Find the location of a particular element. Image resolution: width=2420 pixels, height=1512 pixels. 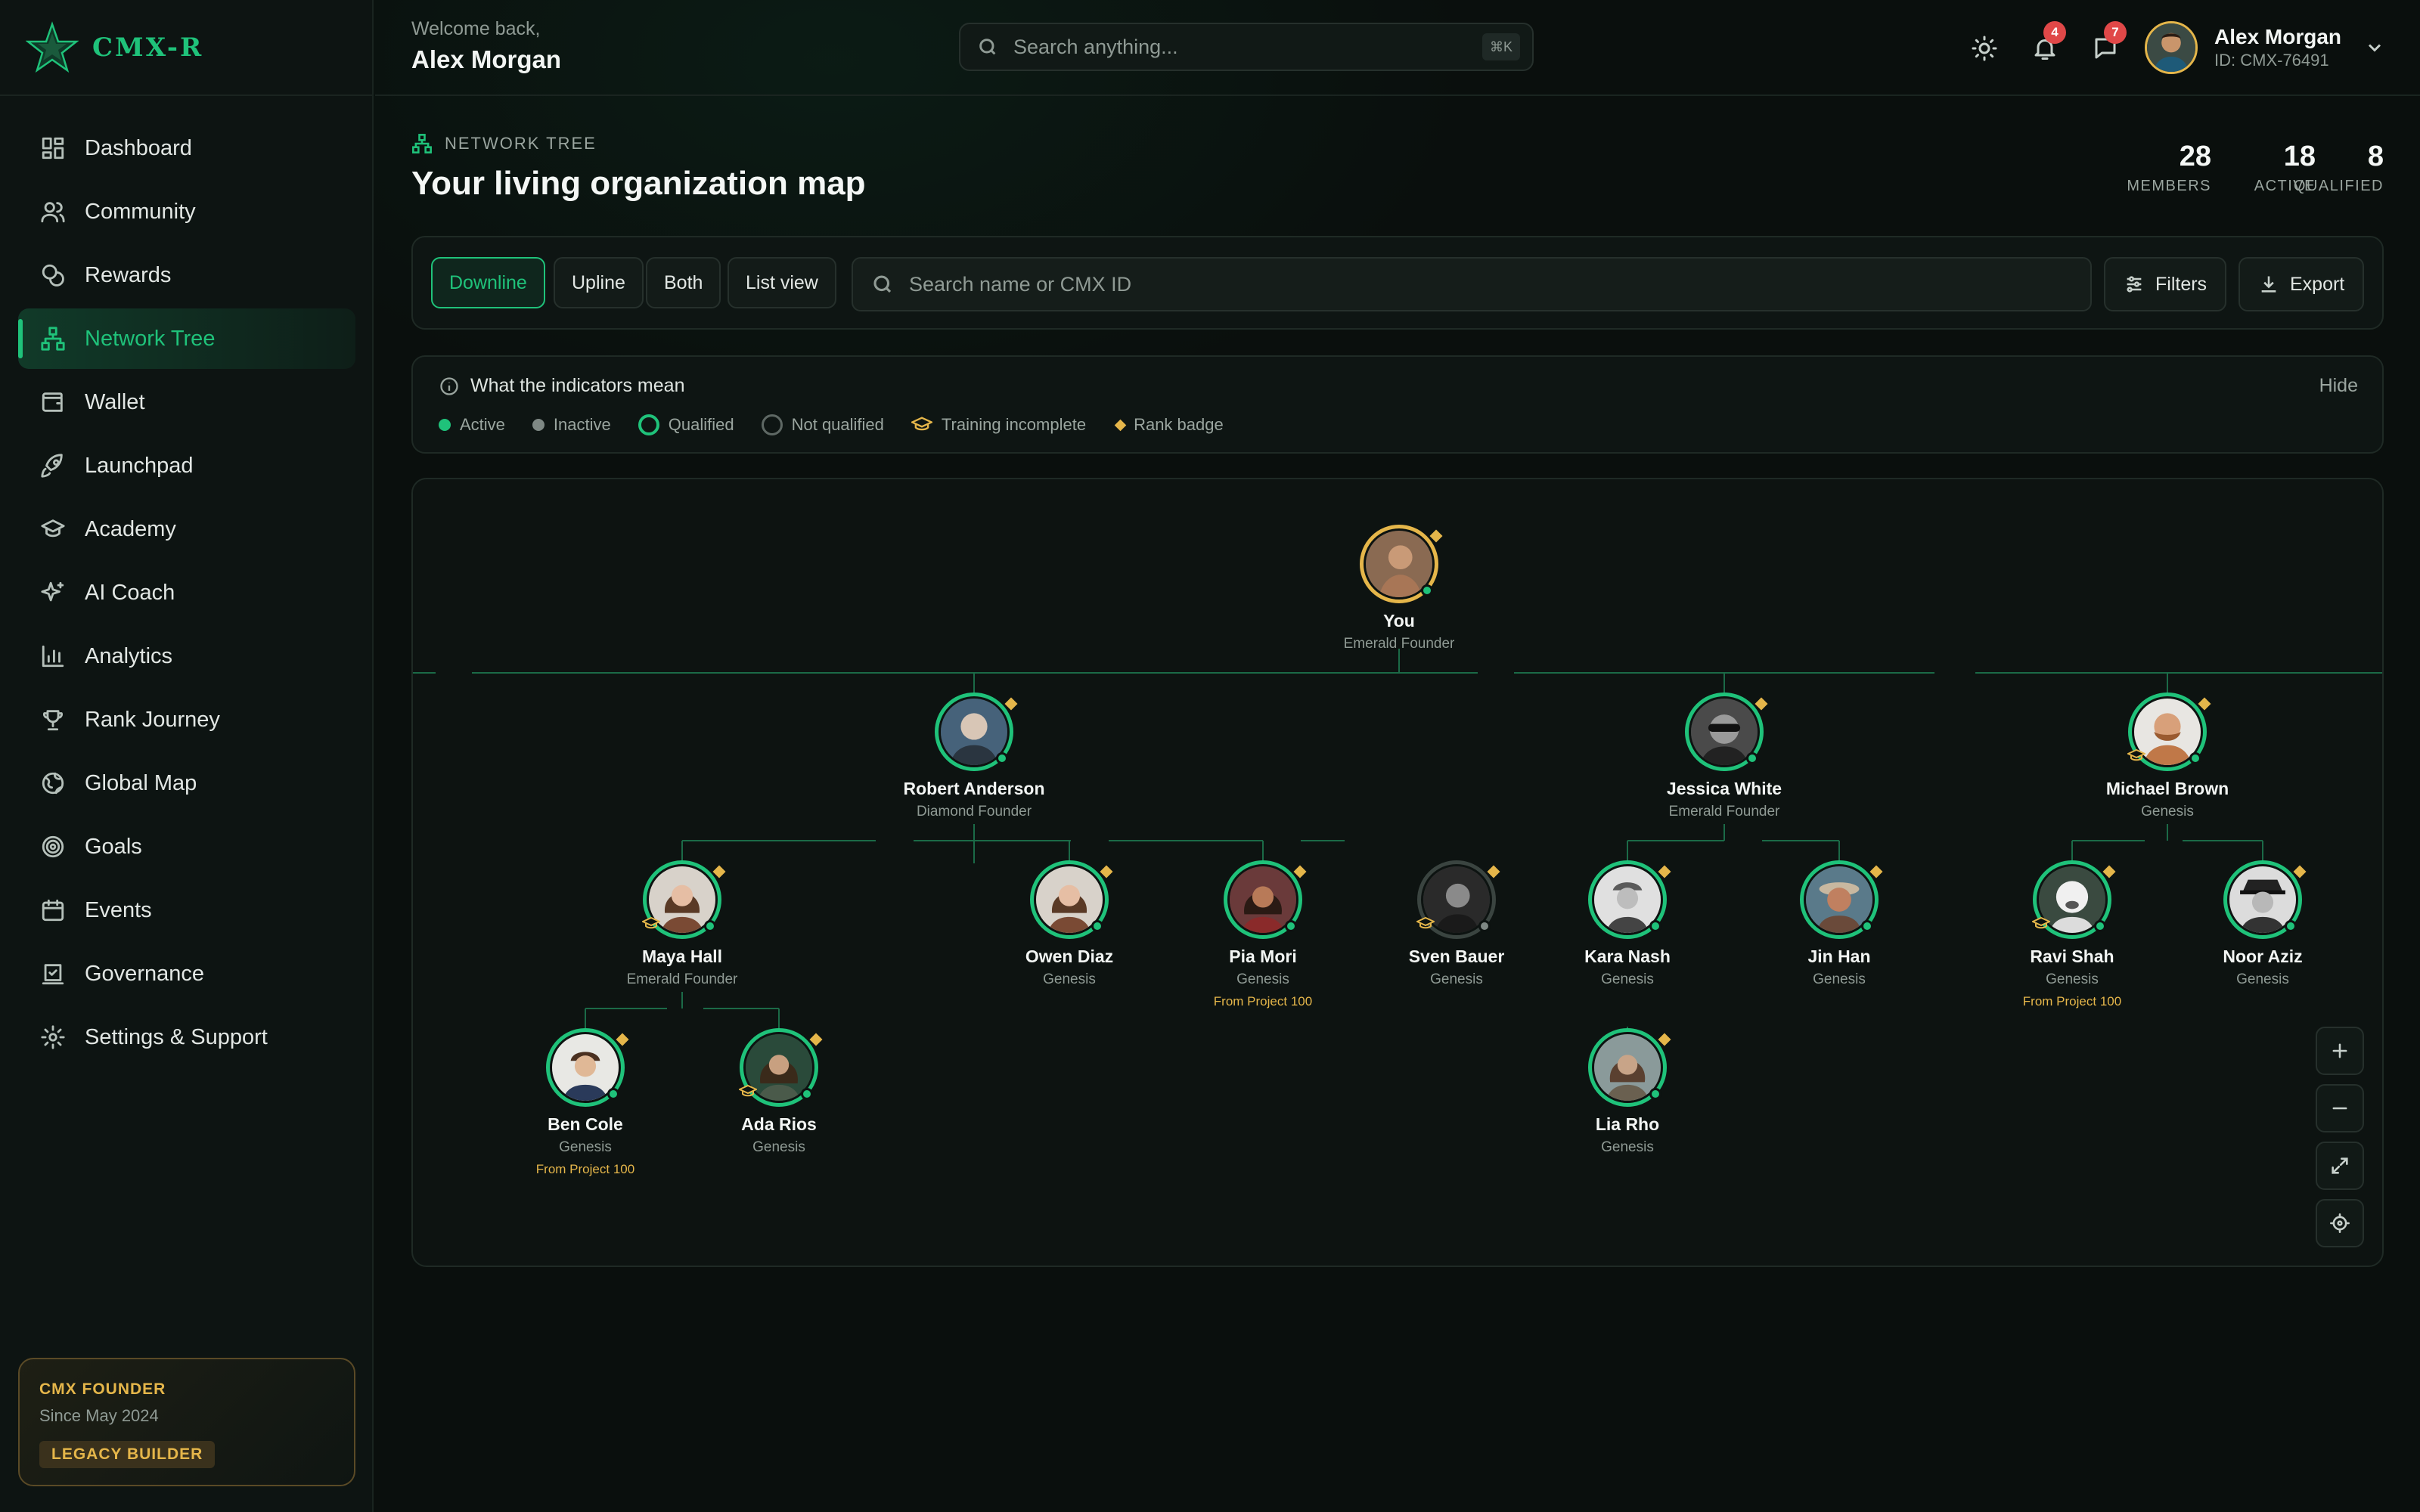

node-name: Pia Mori is located at coordinates (1263, 957).